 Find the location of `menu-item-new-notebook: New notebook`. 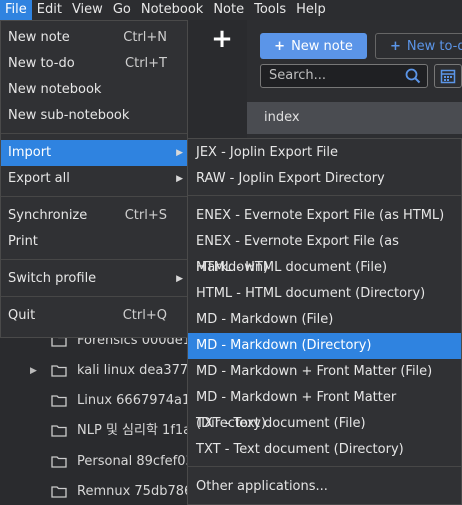

menu-item-new-notebook: New notebook is located at coordinates (94, 90).